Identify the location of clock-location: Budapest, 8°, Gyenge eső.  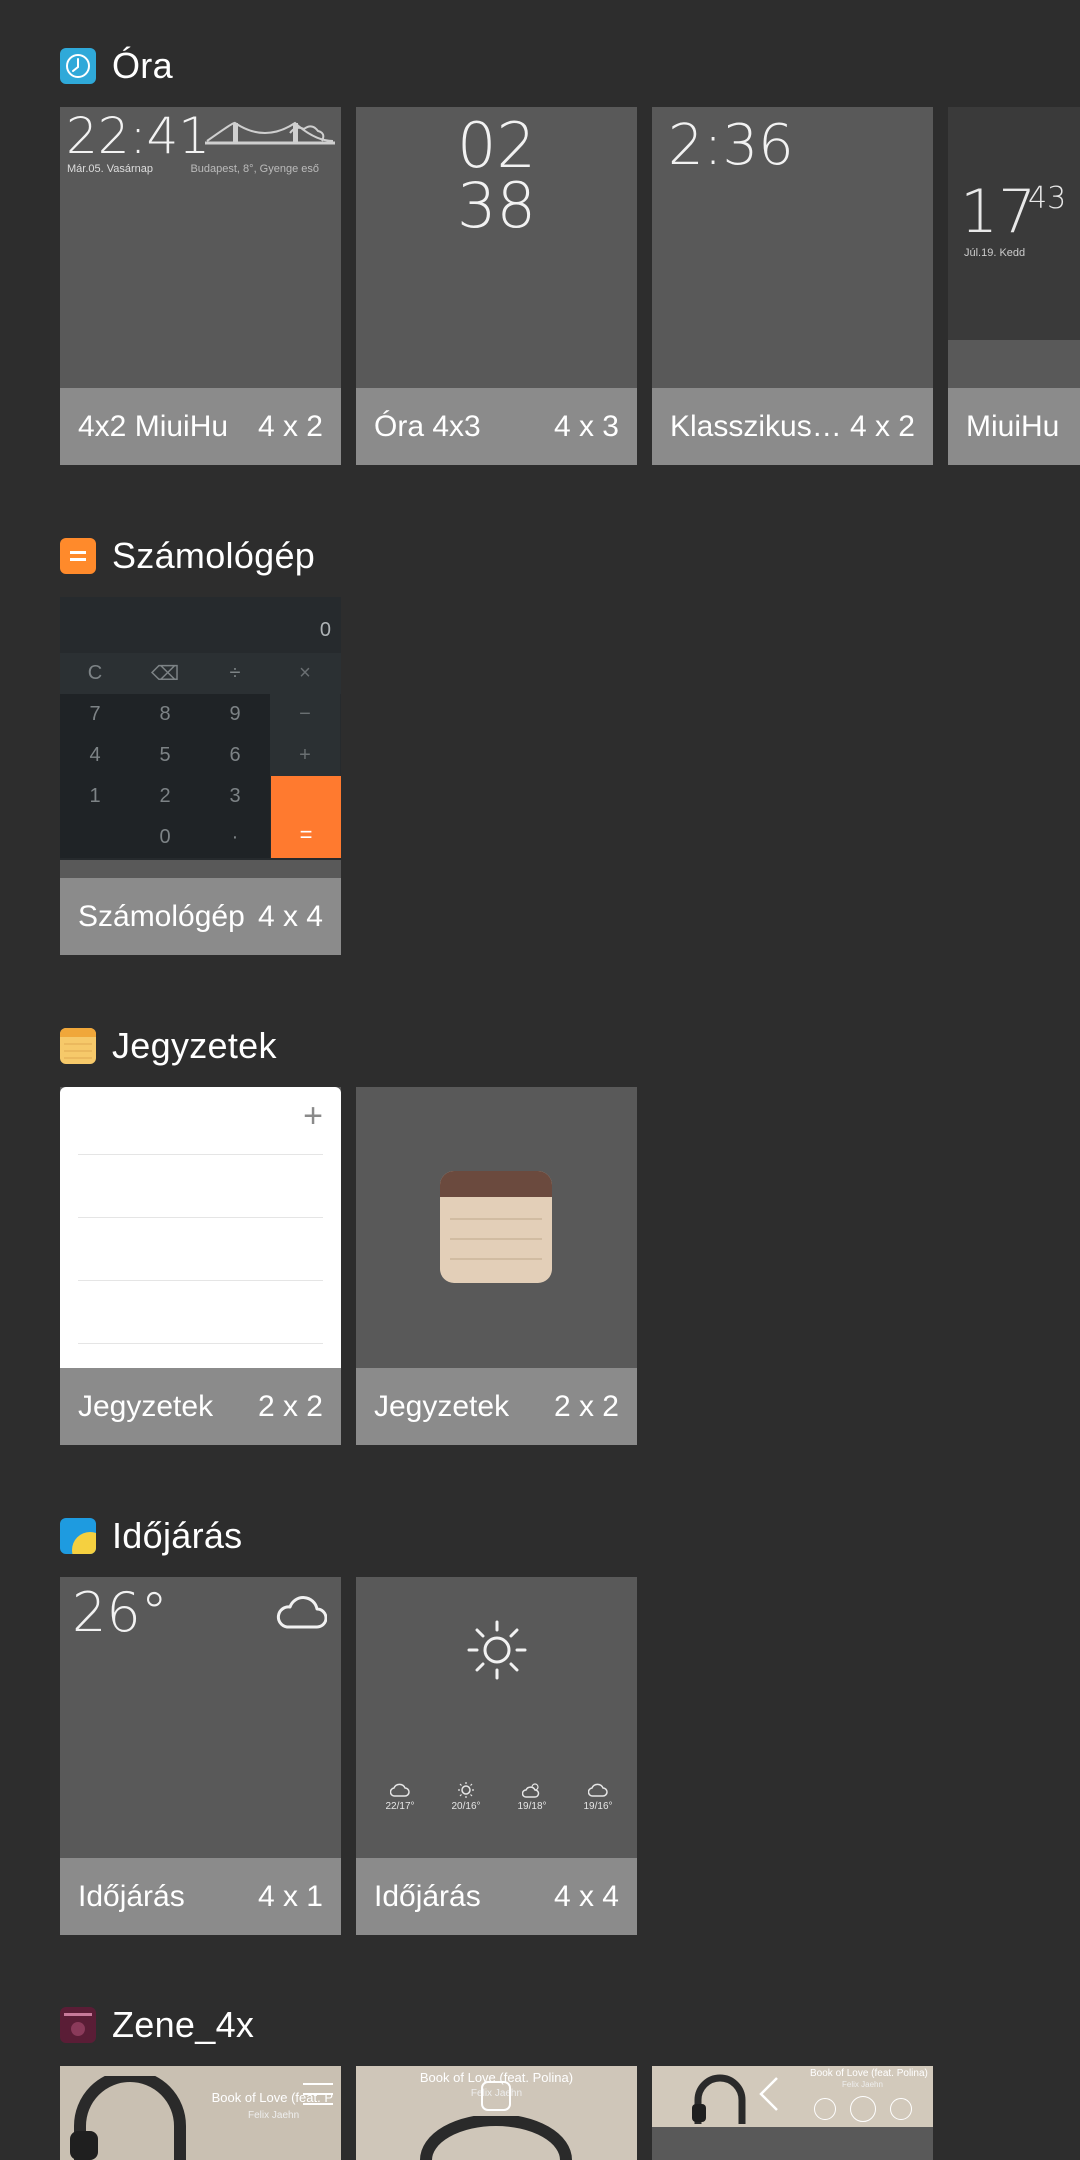
(254, 169).